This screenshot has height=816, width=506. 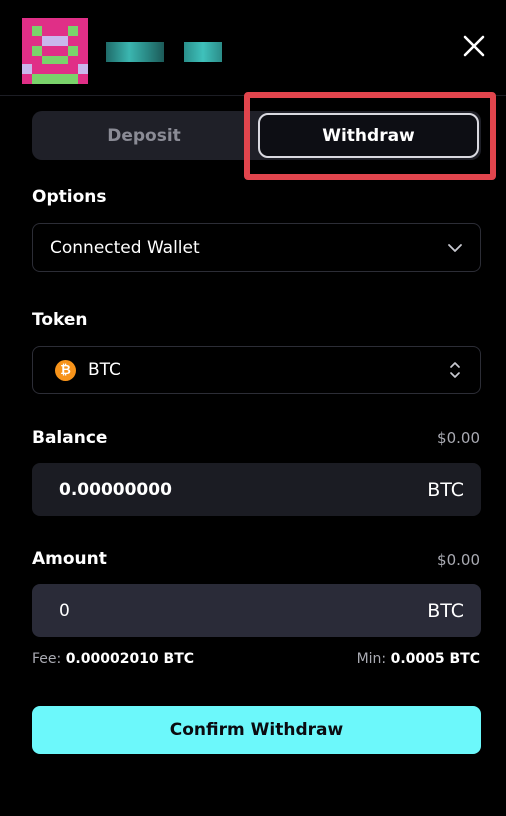 What do you see at coordinates (435, 659) in the screenshot?
I see `min-value: 0.0005 BTC` at bounding box center [435, 659].